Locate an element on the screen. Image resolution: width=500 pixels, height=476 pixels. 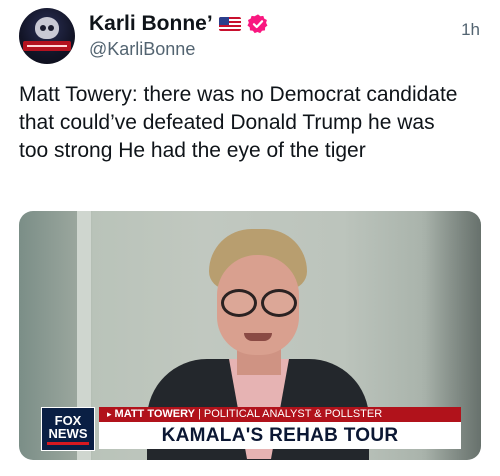
author-display-name: Karli Bonne’ is located at coordinates (151, 24).